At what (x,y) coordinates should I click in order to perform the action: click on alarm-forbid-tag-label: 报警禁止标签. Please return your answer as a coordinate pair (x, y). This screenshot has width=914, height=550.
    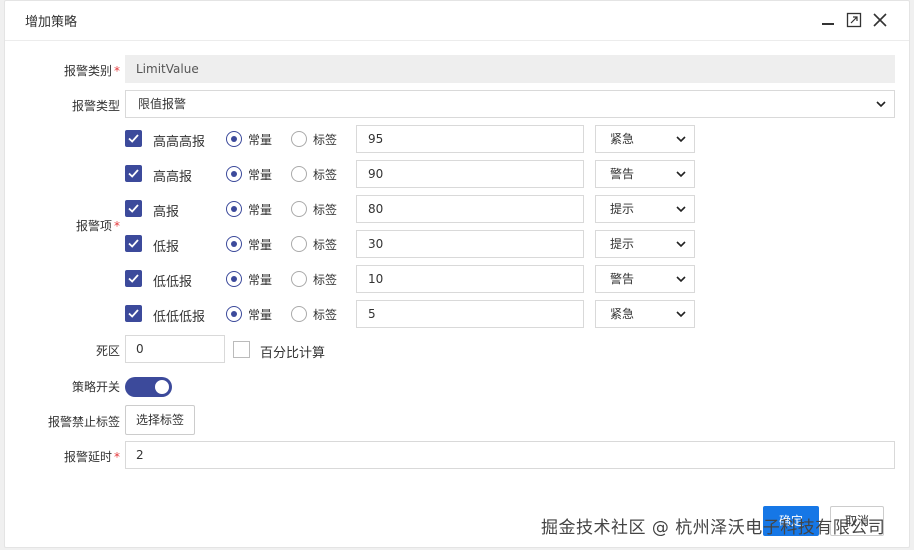
    Looking at the image, I should click on (83, 422).